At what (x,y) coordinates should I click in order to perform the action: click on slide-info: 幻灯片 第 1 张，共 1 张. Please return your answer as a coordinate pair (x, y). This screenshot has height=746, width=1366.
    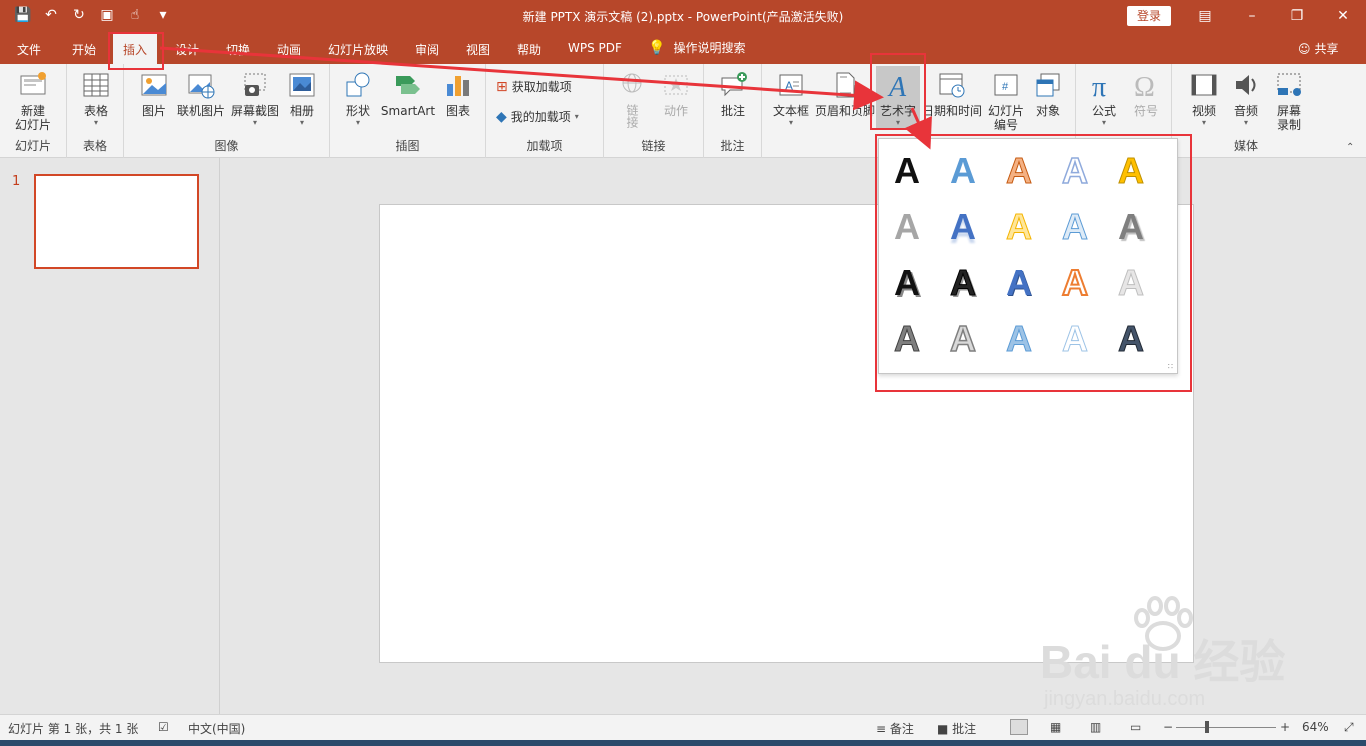
    Looking at the image, I should click on (73, 729).